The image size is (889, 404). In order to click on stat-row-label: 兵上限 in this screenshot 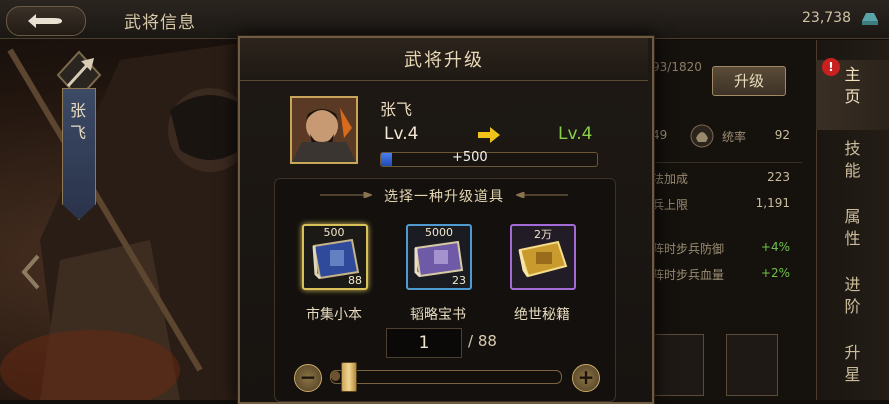, I will do `click(670, 205)`.